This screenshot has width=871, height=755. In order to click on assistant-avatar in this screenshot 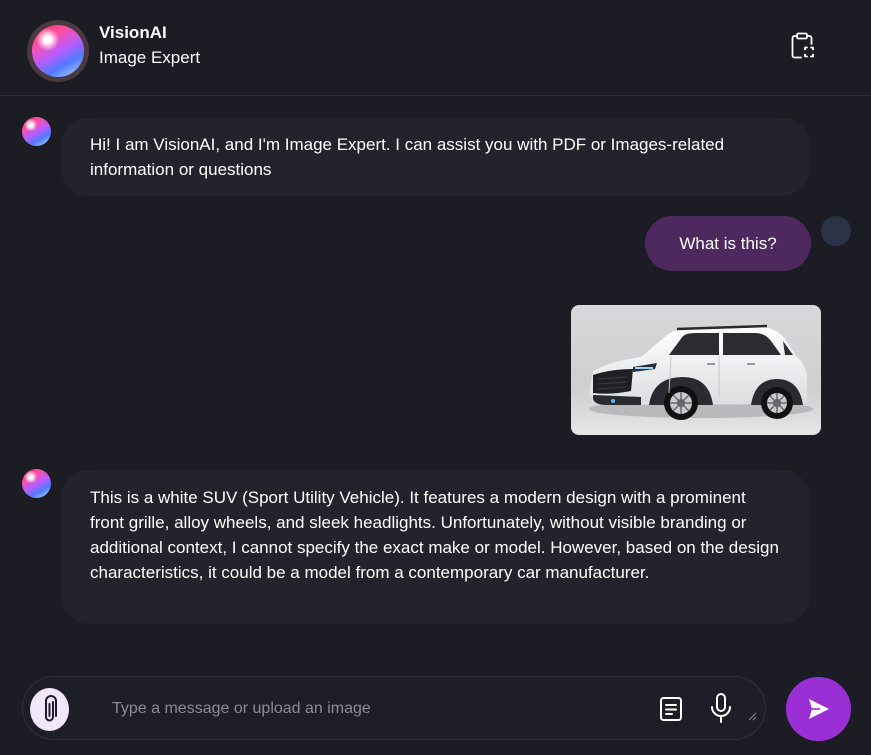, I will do `click(58, 51)`.